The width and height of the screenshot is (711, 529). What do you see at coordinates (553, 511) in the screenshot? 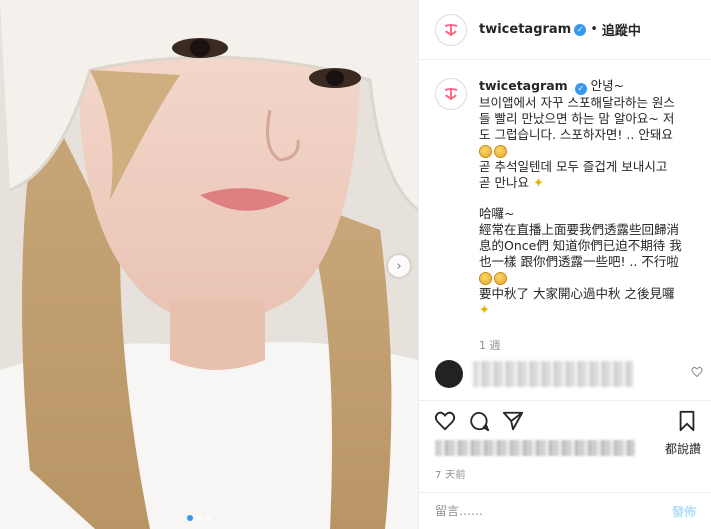
I see `comment-input` at bounding box center [553, 511].